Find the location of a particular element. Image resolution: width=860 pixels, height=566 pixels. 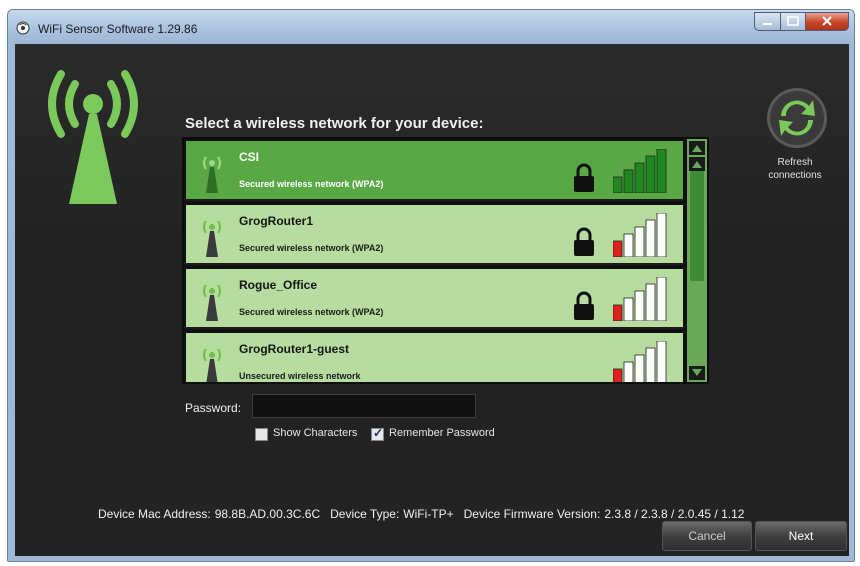

wifi-tower-logo-icon is located at coordinates (93, 137).